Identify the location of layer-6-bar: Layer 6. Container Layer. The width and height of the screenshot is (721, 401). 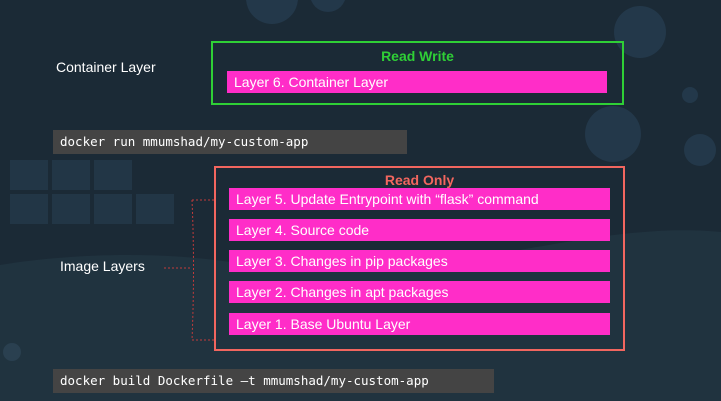
(417, 82).